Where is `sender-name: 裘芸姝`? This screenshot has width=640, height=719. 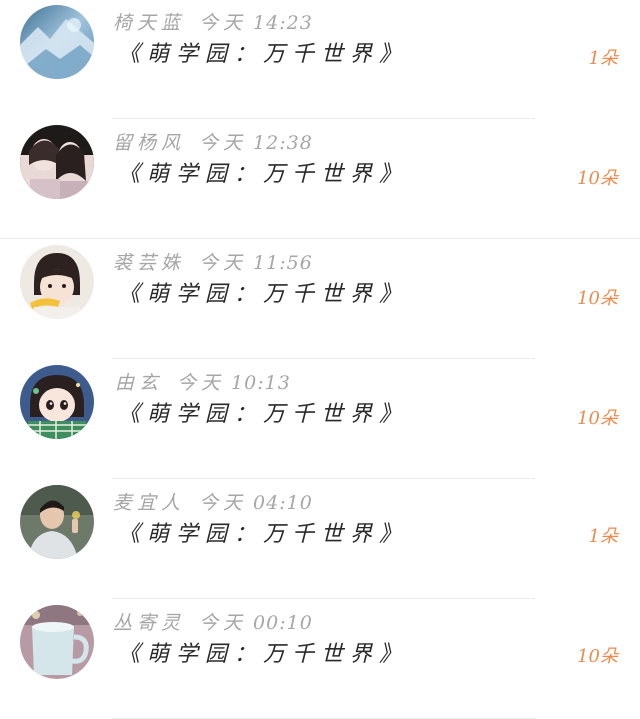
sender-name: 裘芸姝 is located at coordinates (149, 263).